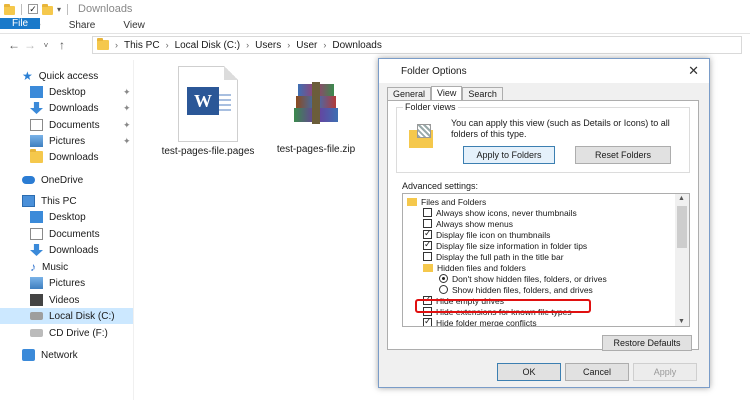  What do you see at coordinates (474, 267) in the screenshot?
I see `setting-group: Hidden files and folders` at bounding box center [474, 267].